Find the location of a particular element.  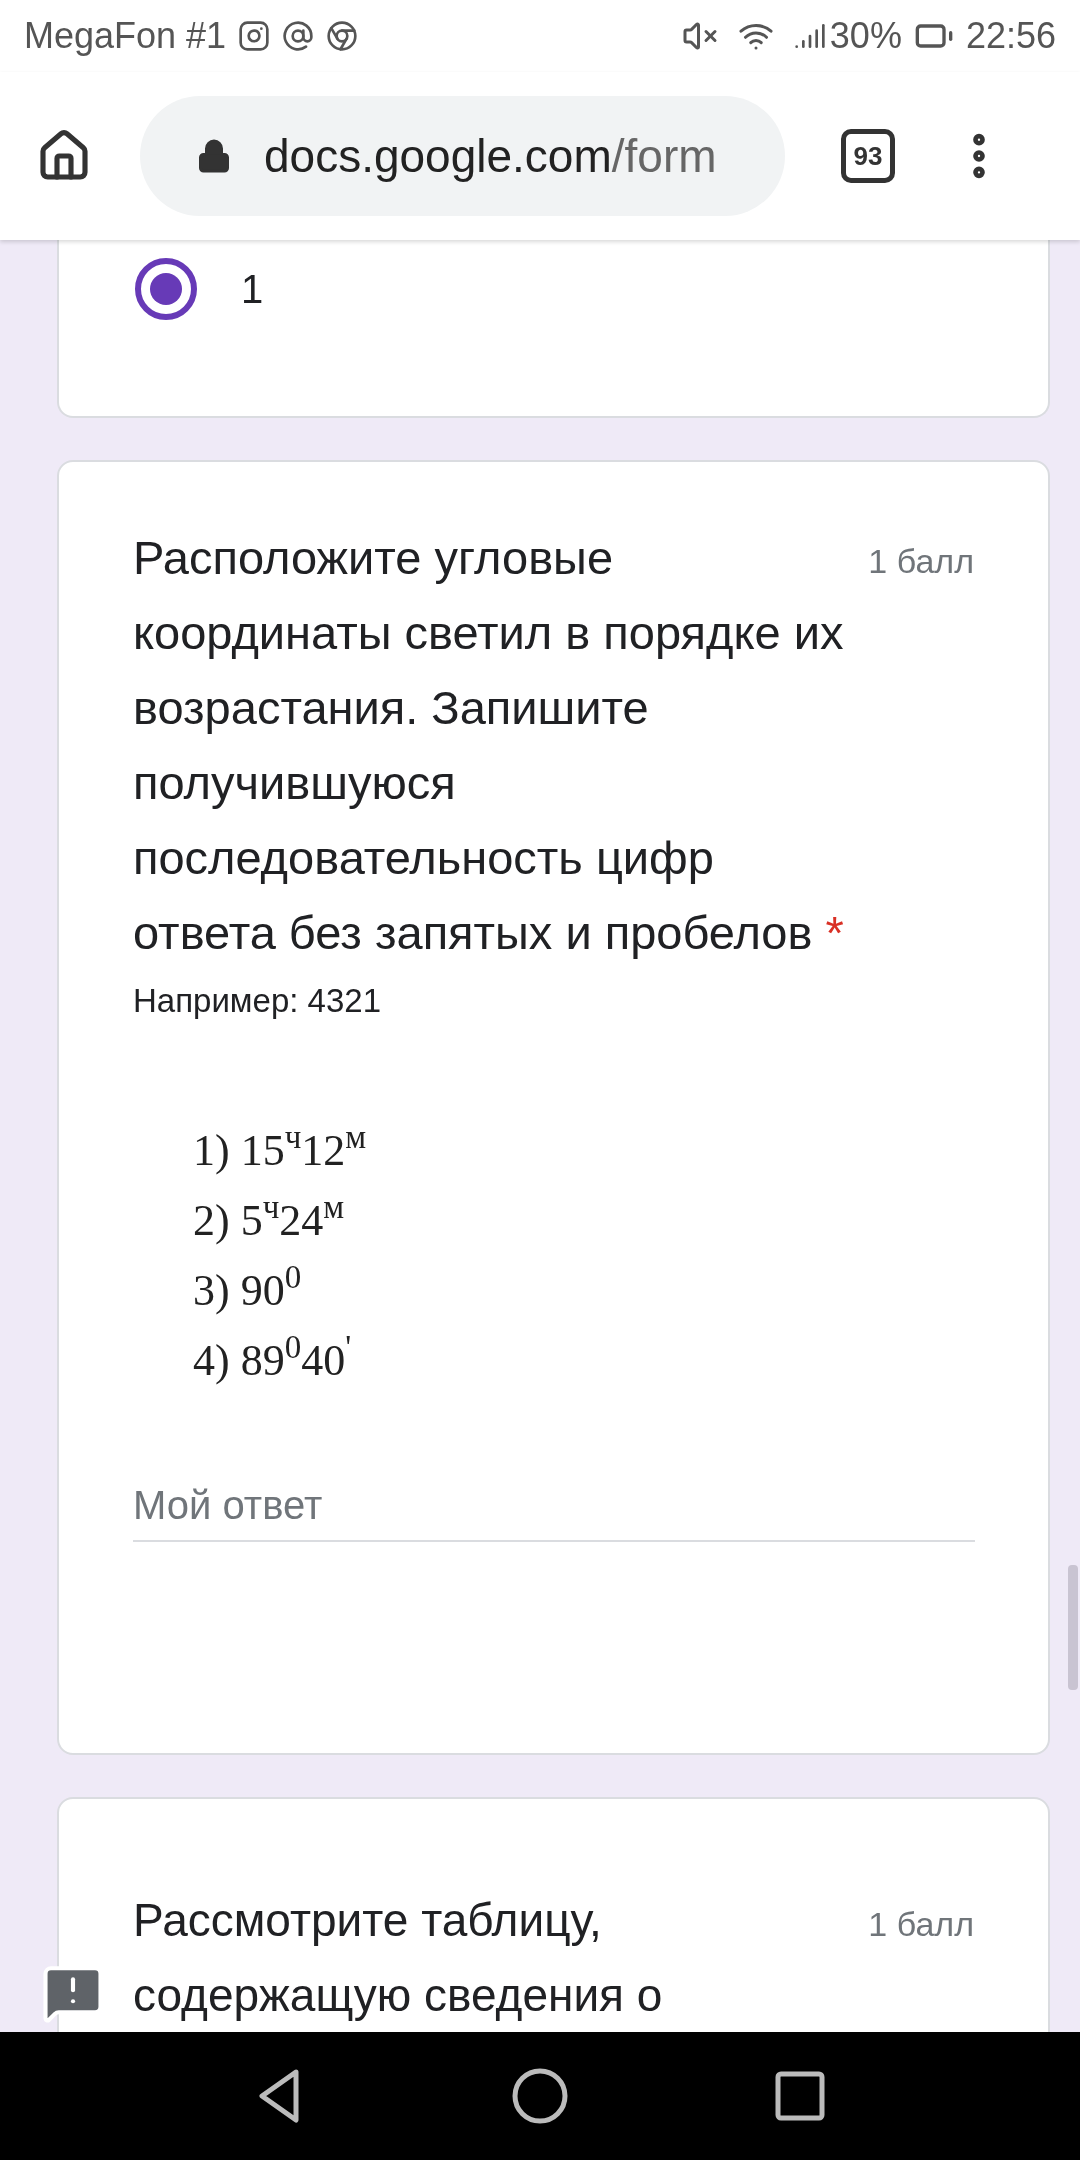

question-hint: Например: 4321 is located at coordinates (257, 1001).